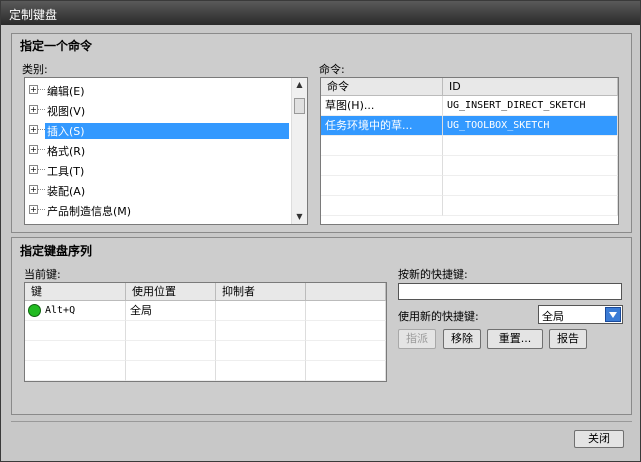 This screenshot has height=462, width=641. I want to click on category-item-label: 插入(S), so click(167, 131).